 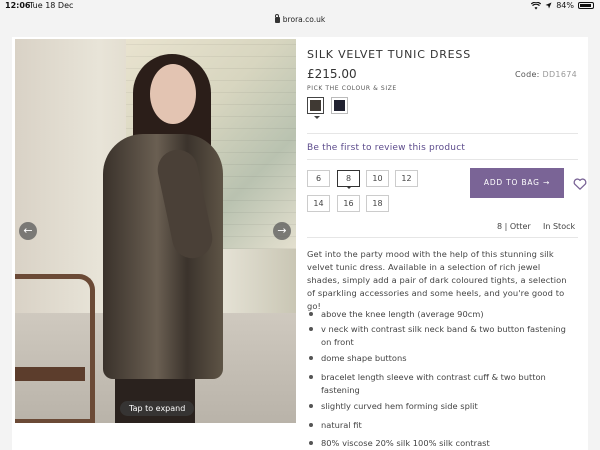 What do you see at coordinates (386, 148) in the screenshot?
I see `review-link: Be the first to review this product` at bounding box center [386, 148].